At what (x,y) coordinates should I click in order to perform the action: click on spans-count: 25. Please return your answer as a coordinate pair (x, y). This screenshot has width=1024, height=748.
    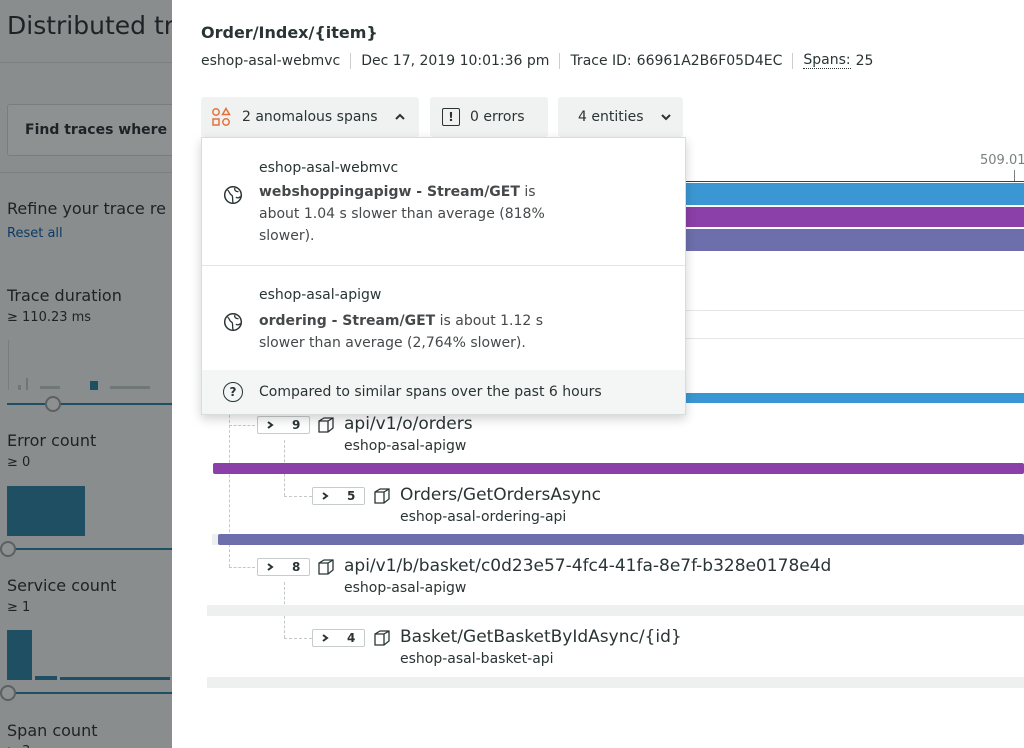
    Looking at the image, I should click on (864, 60).